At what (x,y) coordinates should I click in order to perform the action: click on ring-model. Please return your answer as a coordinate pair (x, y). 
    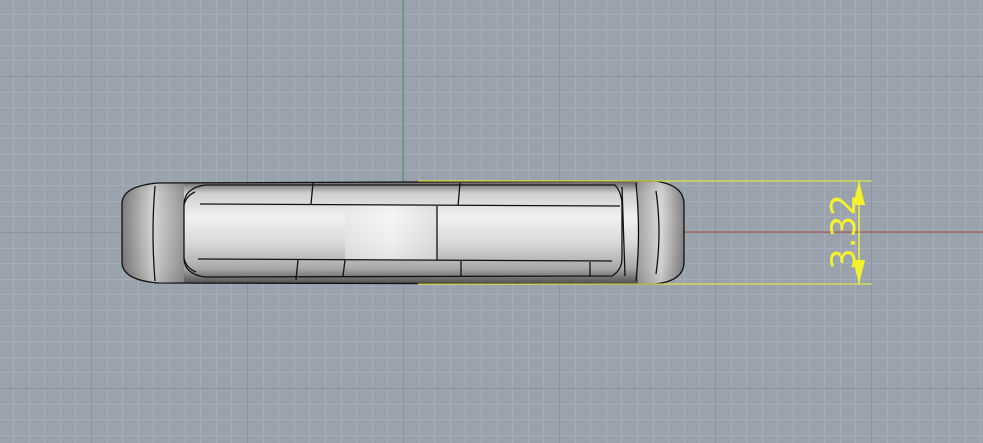
    Looking at the image, I should click on (403, 232).